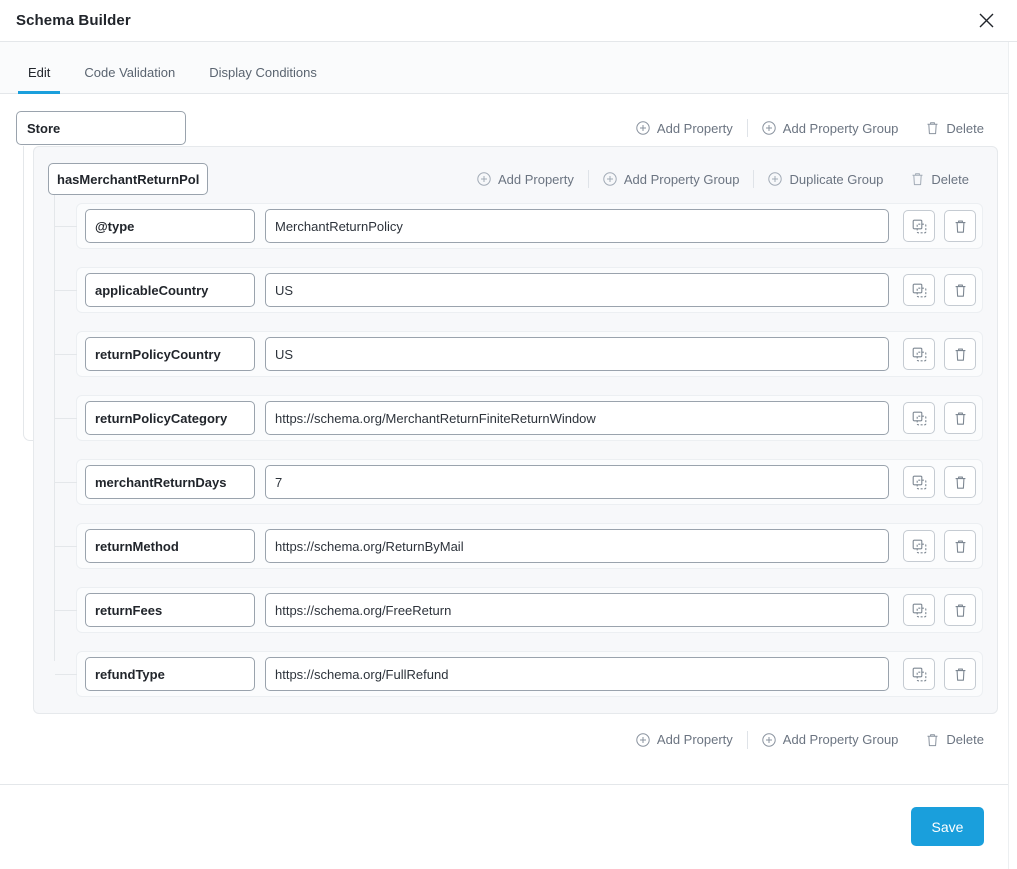  I want to click on root-add-property-button: Add Property, so click(684, 128).